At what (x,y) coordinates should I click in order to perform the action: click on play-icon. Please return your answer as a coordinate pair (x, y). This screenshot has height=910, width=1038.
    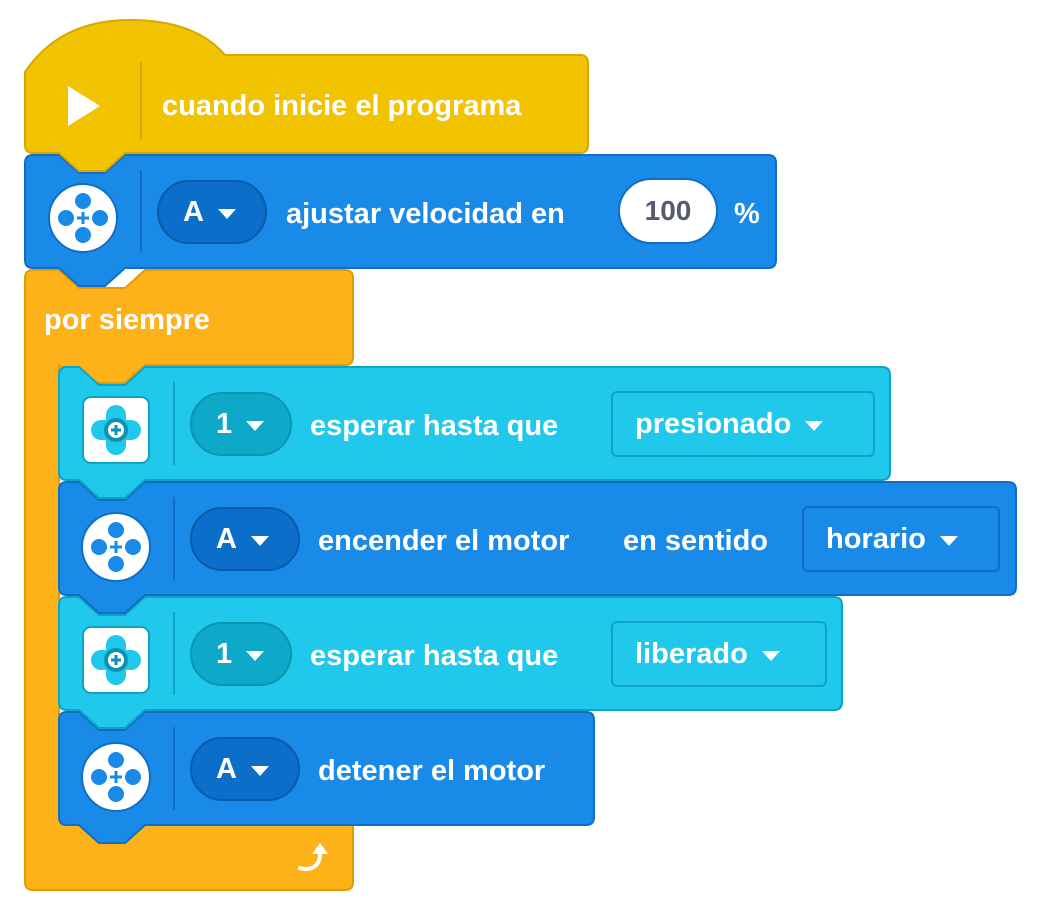
    Looking at the image, I should click on (84, 106).